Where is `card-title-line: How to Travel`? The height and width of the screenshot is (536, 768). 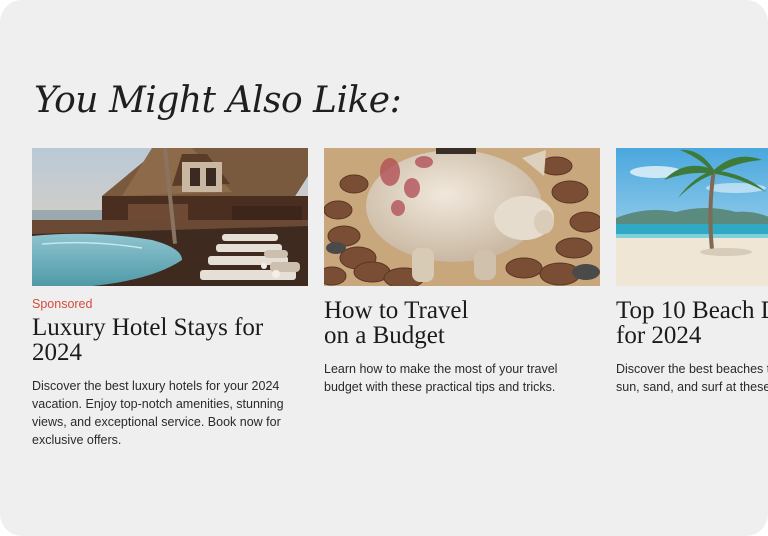 card-title-line: How to Travel is located at coordinates (396, 310).